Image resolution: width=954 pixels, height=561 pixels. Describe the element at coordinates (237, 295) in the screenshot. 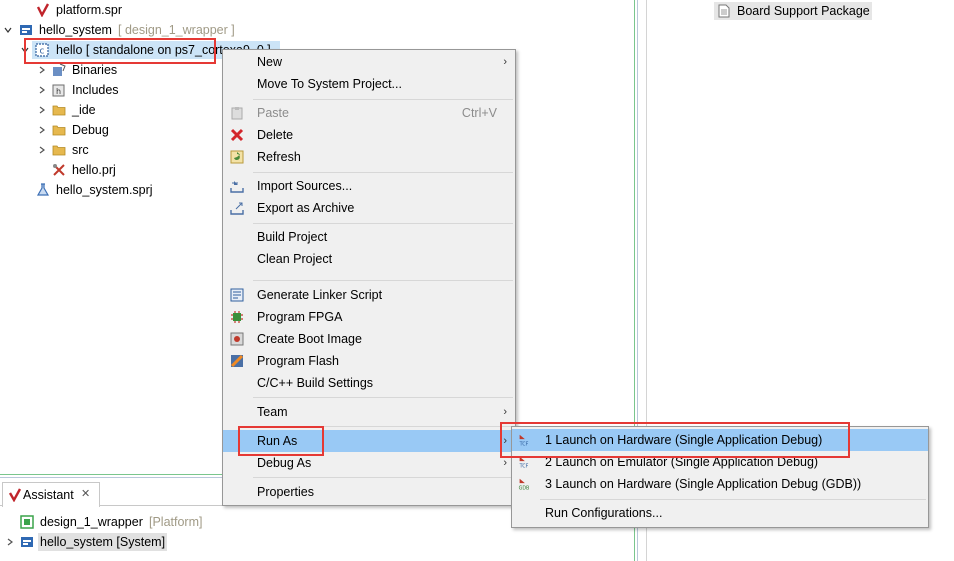

I see `linker-script-icon` at that location.